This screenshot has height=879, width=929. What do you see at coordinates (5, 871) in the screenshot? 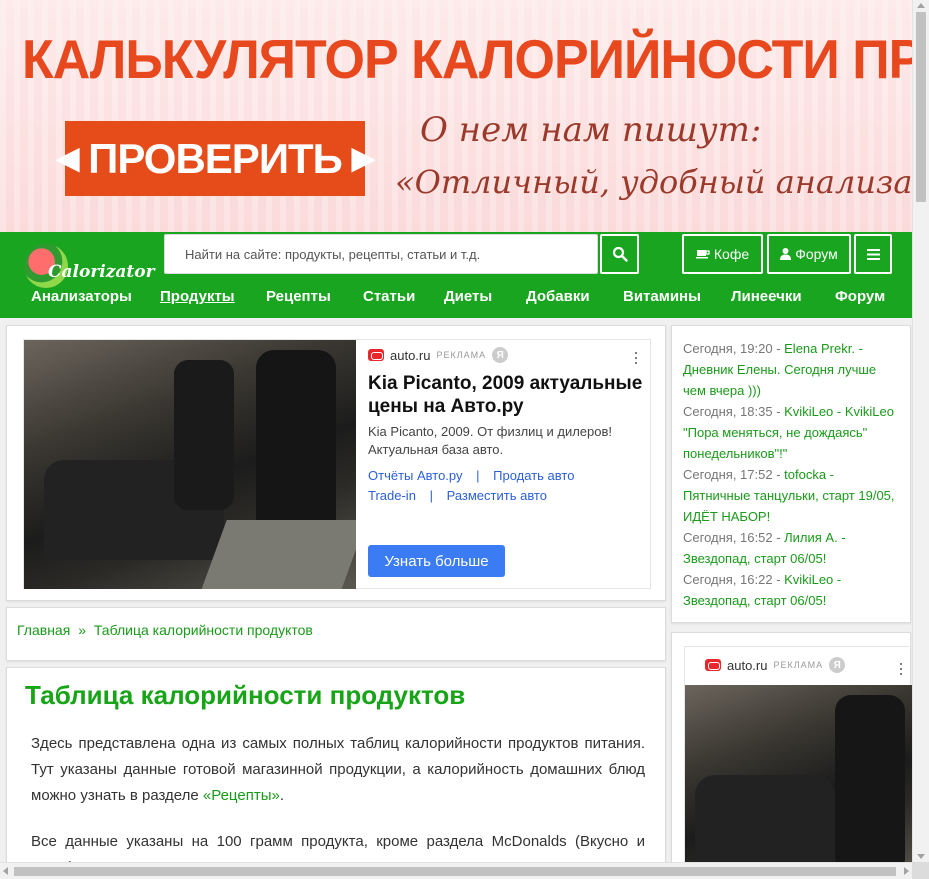
I see `scroll-left-icon` at bounding box center [5, 871].